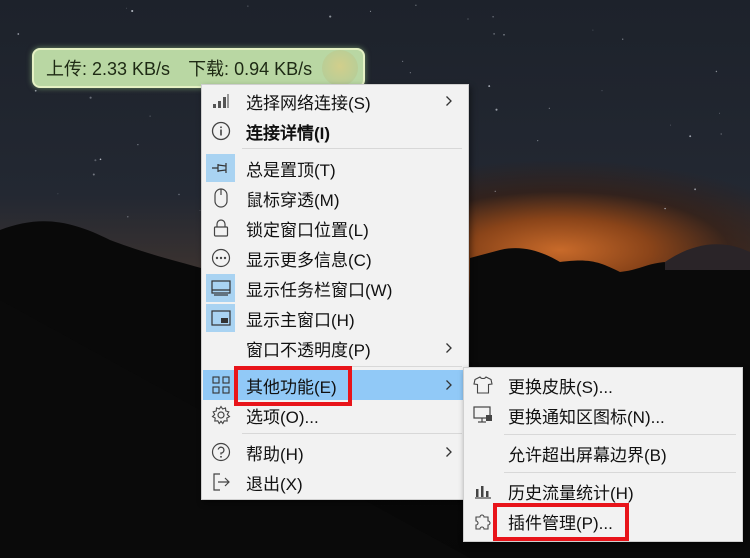  Describe the element at coordinates (482, 491) in the screenshot. I see `bar-chart-icon` at that location.